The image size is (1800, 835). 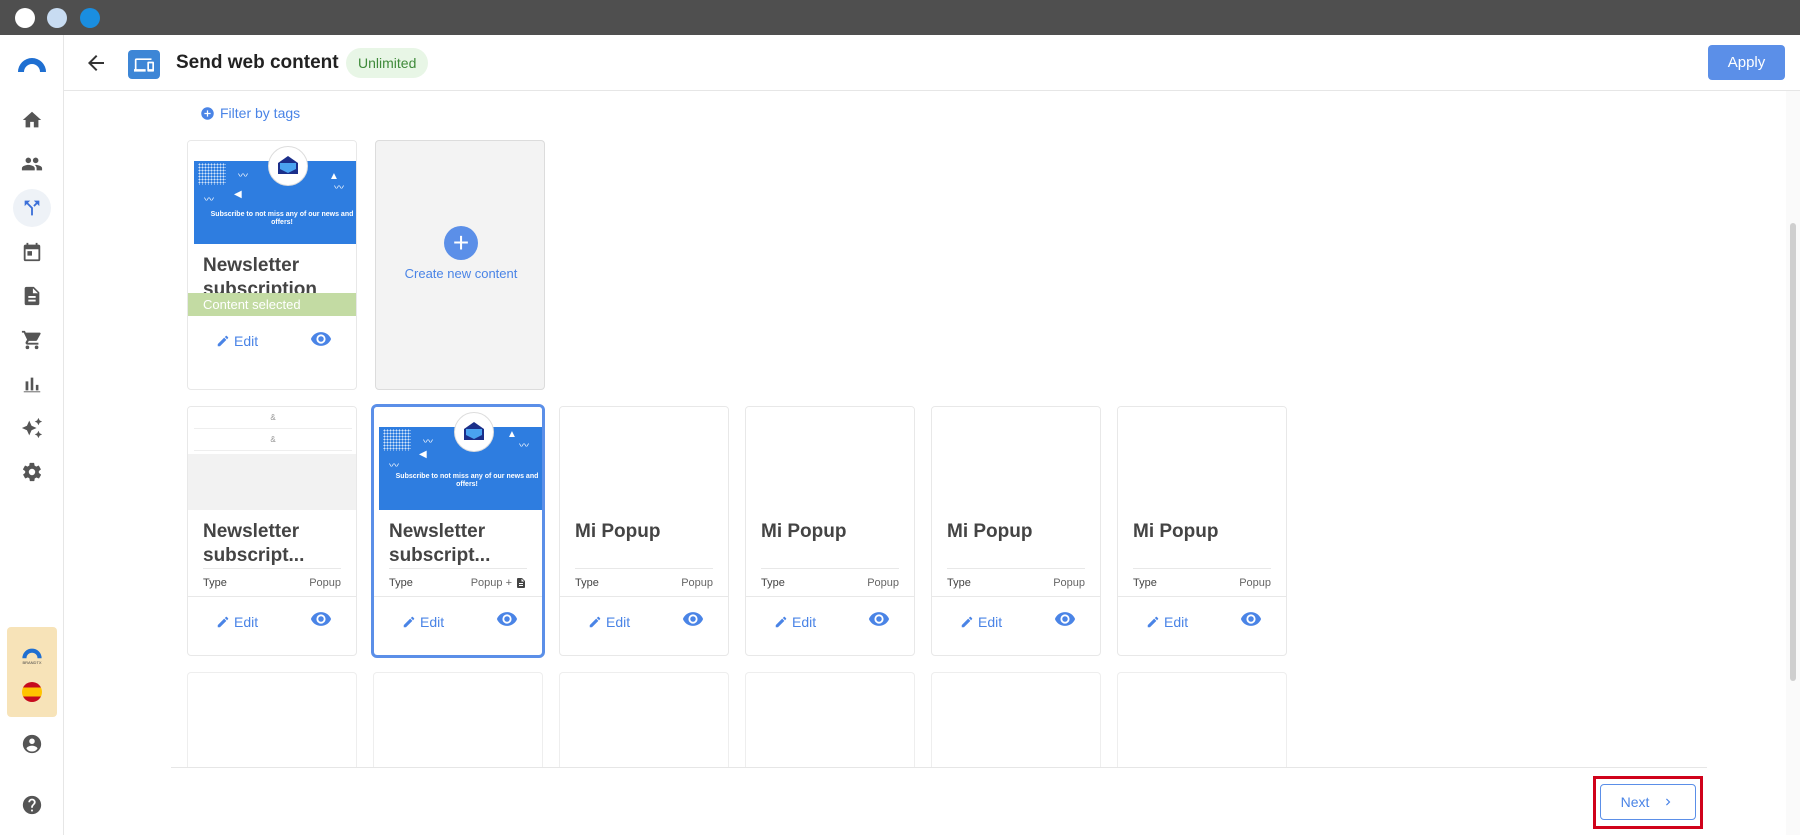 I want to click on window-maximize-button, so click(x=90, y=18).